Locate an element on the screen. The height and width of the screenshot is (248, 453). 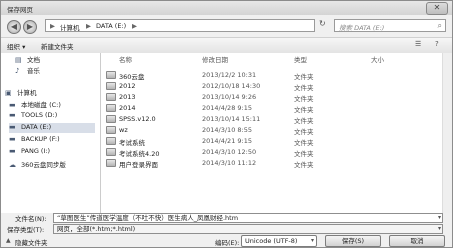
file-date: 2014/3/10 12:50 is located at coordinates (229, 152).